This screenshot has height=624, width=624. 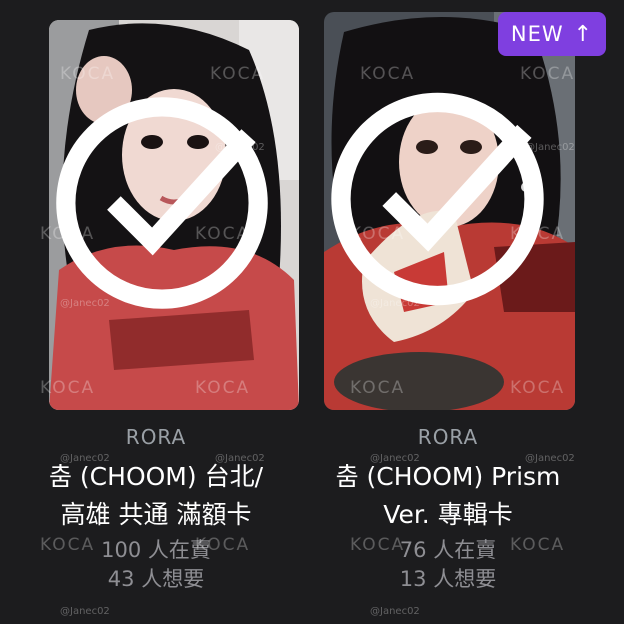 I want to click on card-title-line2: 高雄 共通 滿額卡, so click(x=156, y=514).